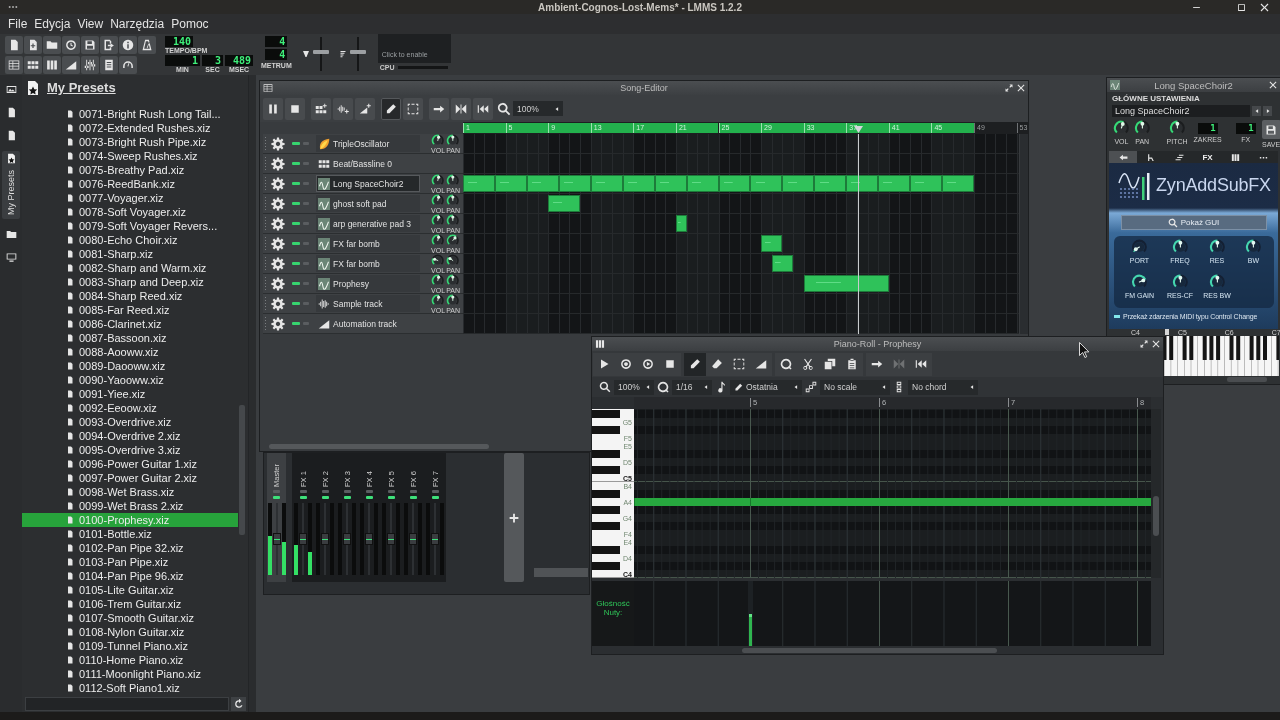 This screenshot has width=1280, height=720. Describe the element at coordinates (190, 24) in the screenshot. I see `menu-item: Pomoc` at that location.